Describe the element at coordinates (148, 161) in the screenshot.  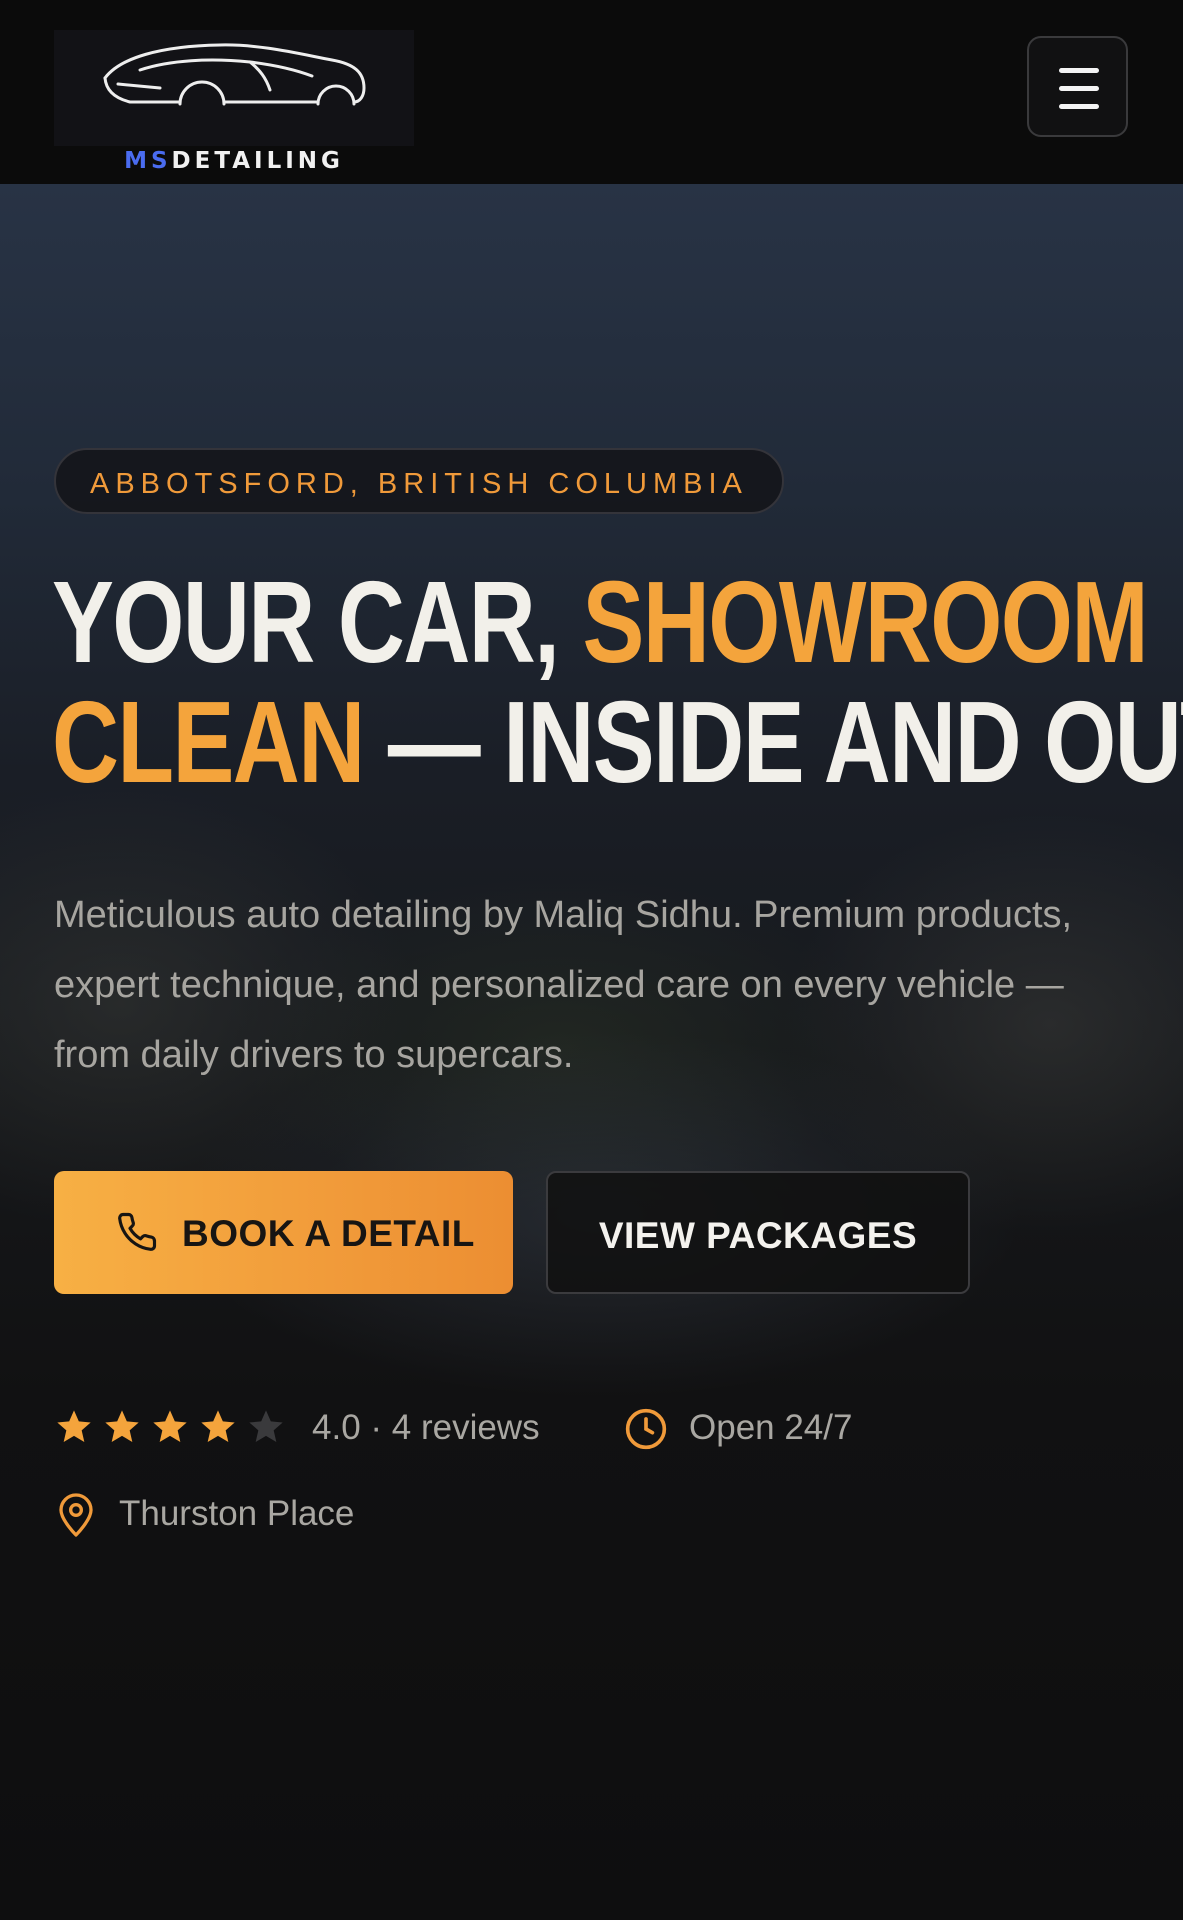
I see `brand-ms: MS` at that location.